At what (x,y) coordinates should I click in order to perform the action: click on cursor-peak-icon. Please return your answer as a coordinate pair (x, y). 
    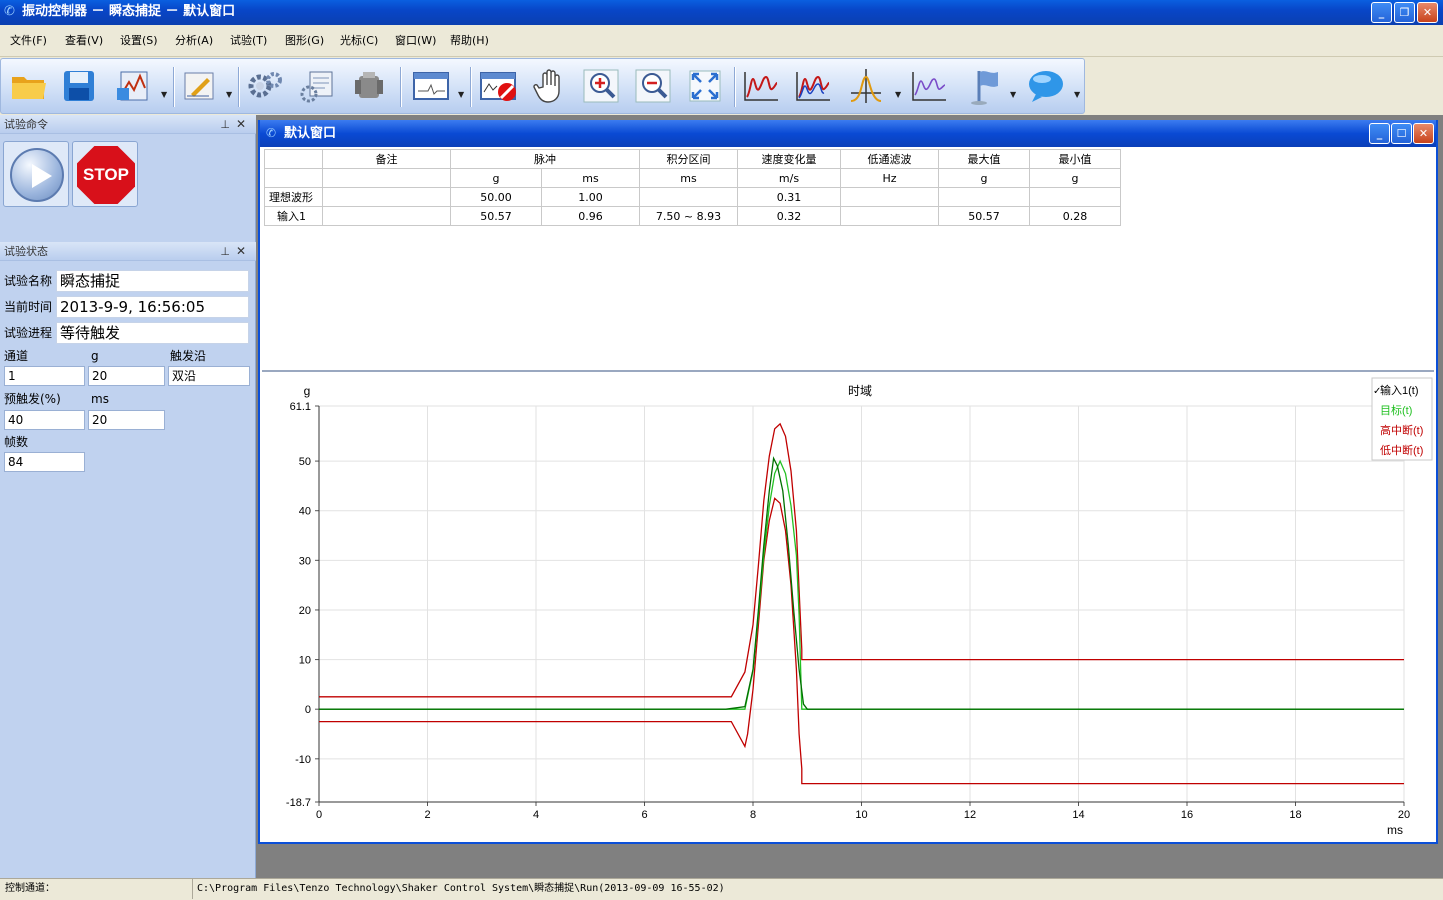
    Looking at the image, I should click on (866, 86).